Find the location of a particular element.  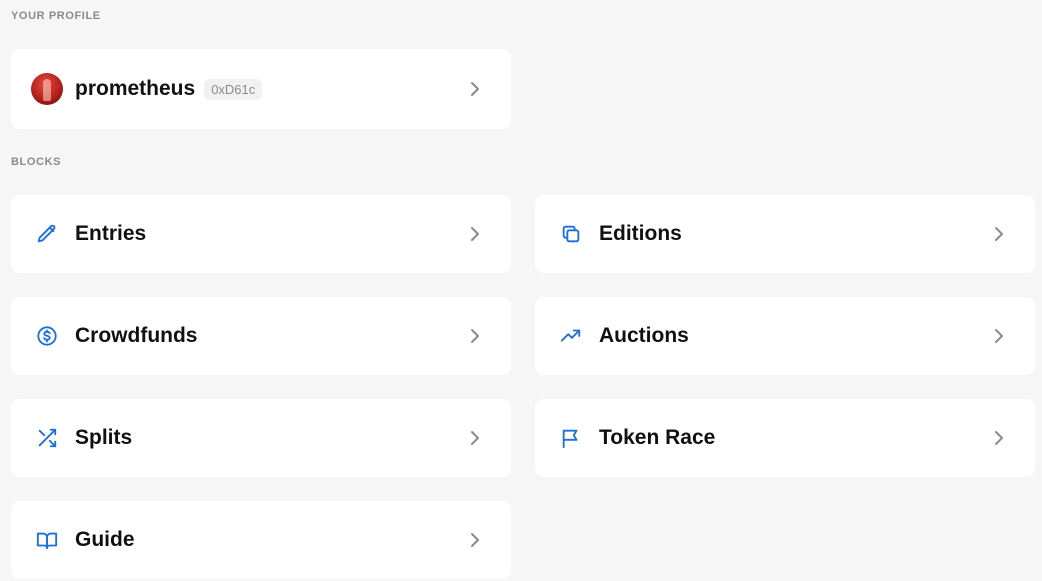

profile-section-heading: YOUR PROFILE is located at coordinates (56, 16).